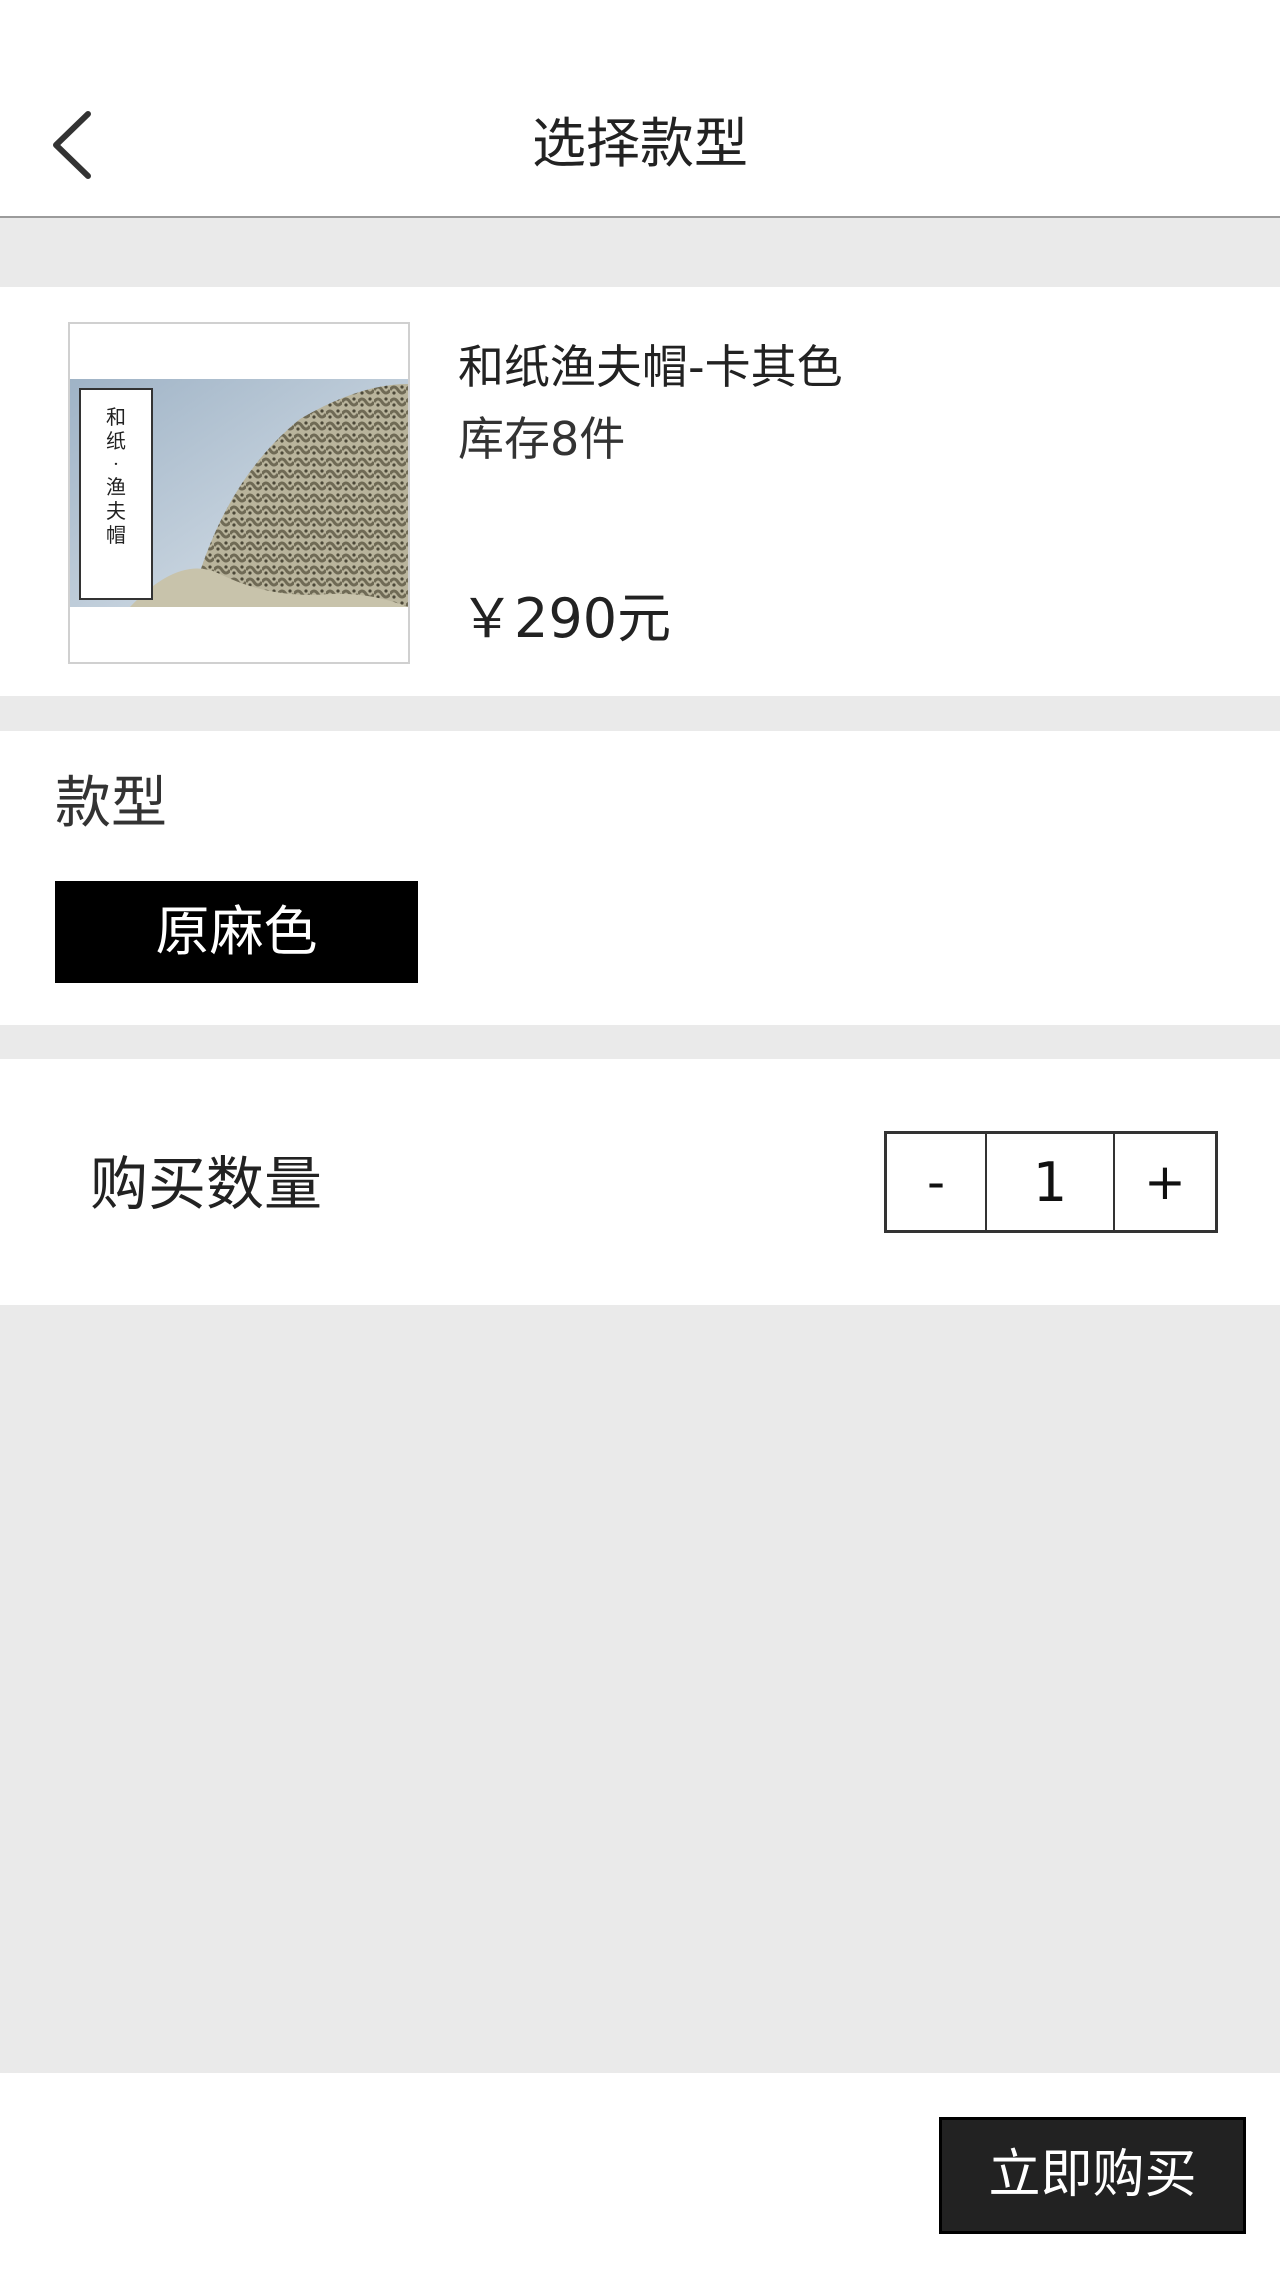  What do you see at coordinates (640, 1182) in the screenshot?
I see `quantity-section: 购买数量 - 1 +` at bounding box center [640, 1182].